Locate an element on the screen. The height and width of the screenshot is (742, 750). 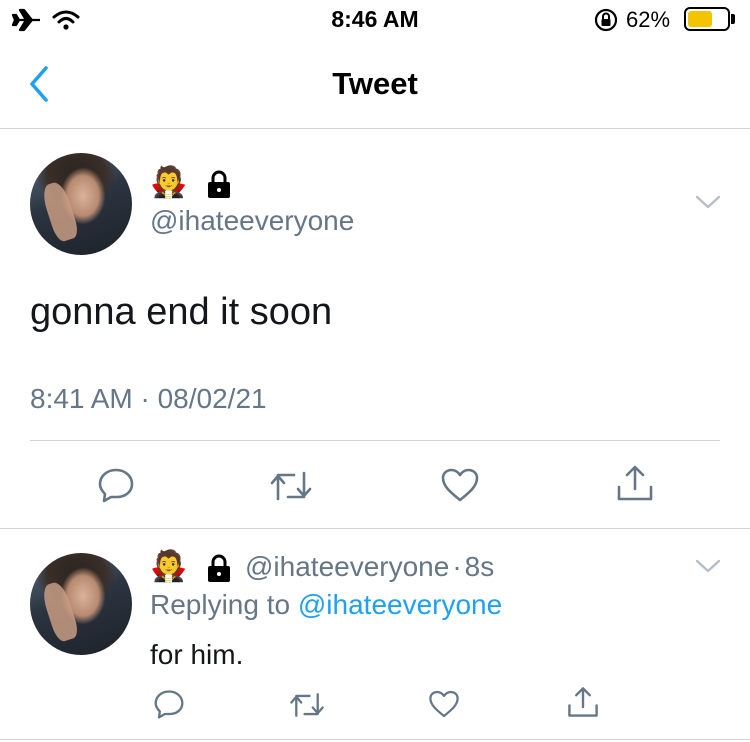
reply-text: for him. is located at coordinates (197, 654).